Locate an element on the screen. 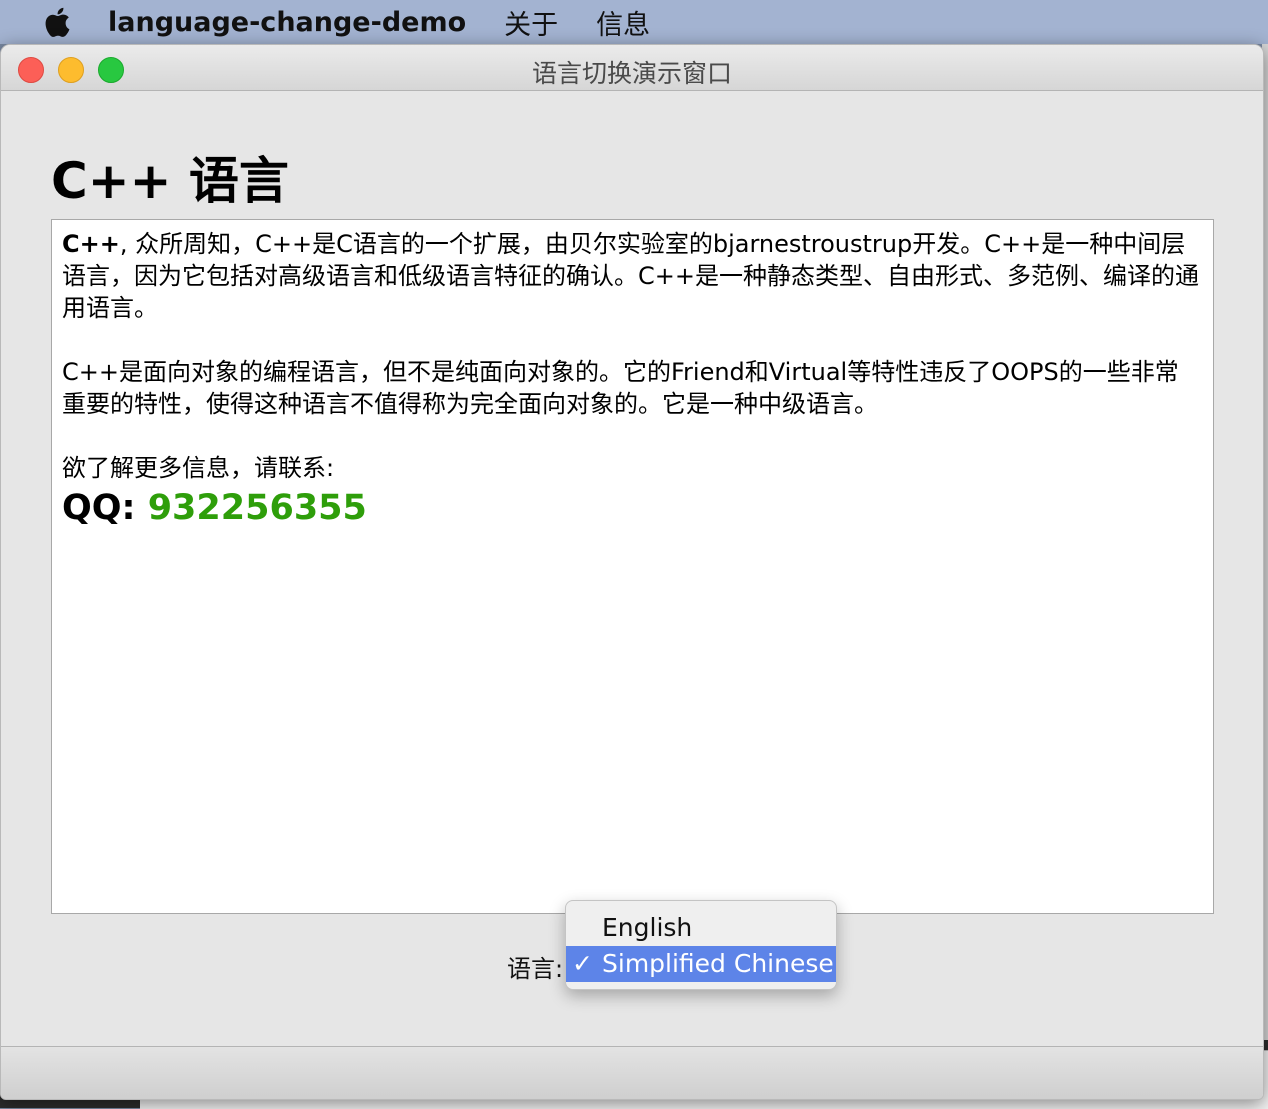  language-option-simplified-chinese: ✓ Simplified Chinese is located at coordinates (701, 964).